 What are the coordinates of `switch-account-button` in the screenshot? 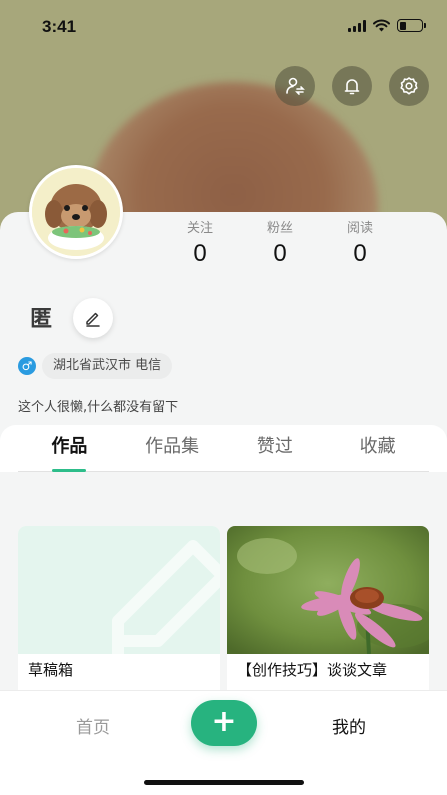 It's located at (295, 86).